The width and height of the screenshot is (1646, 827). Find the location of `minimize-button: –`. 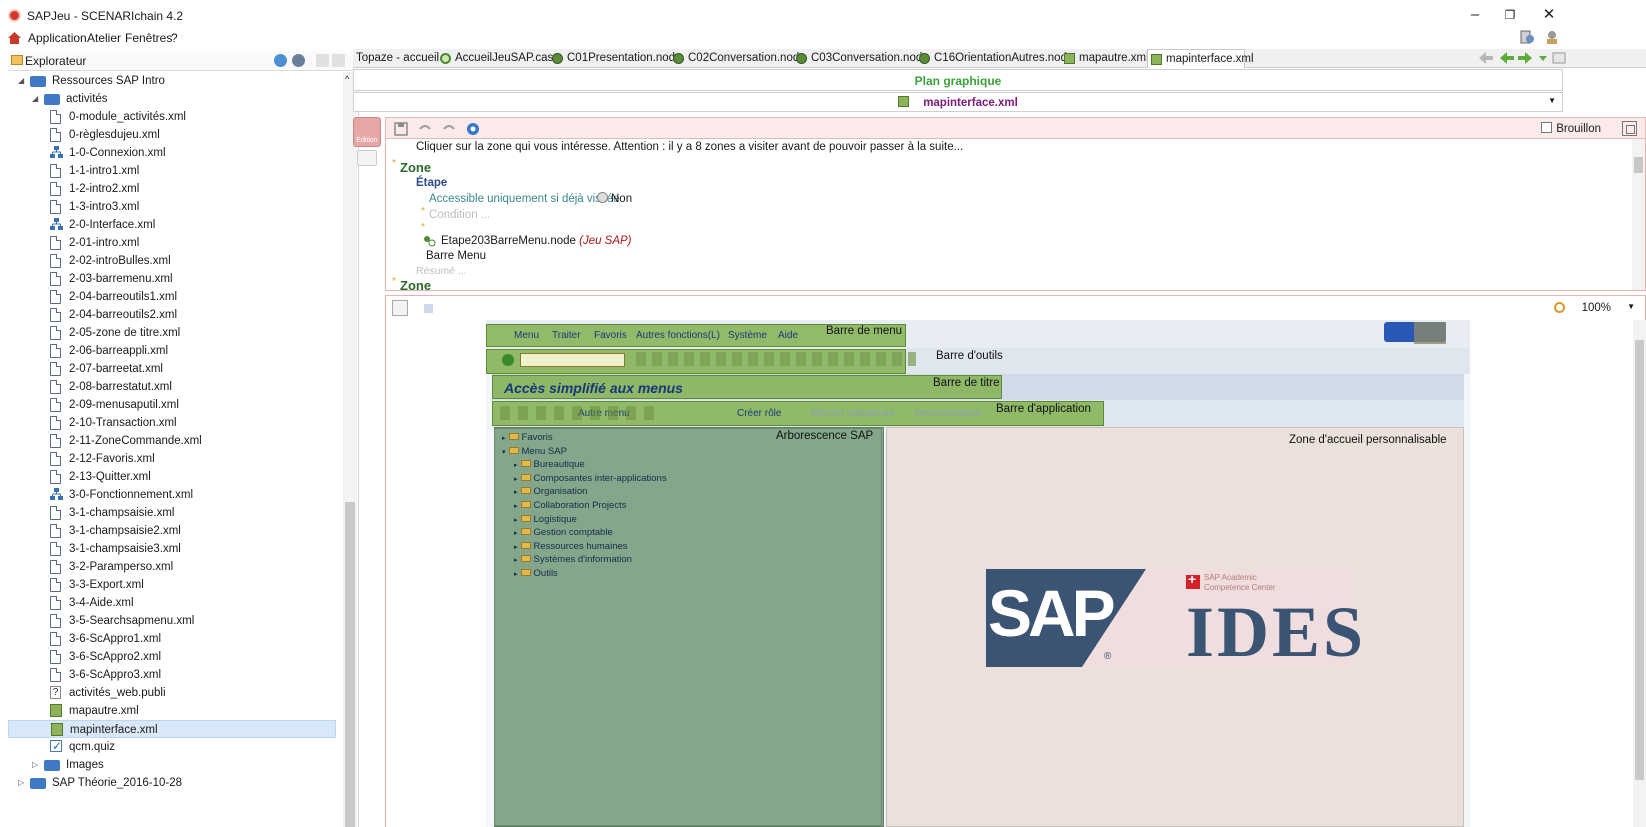

minimize-button: – is located at coordinates (1475, 15).